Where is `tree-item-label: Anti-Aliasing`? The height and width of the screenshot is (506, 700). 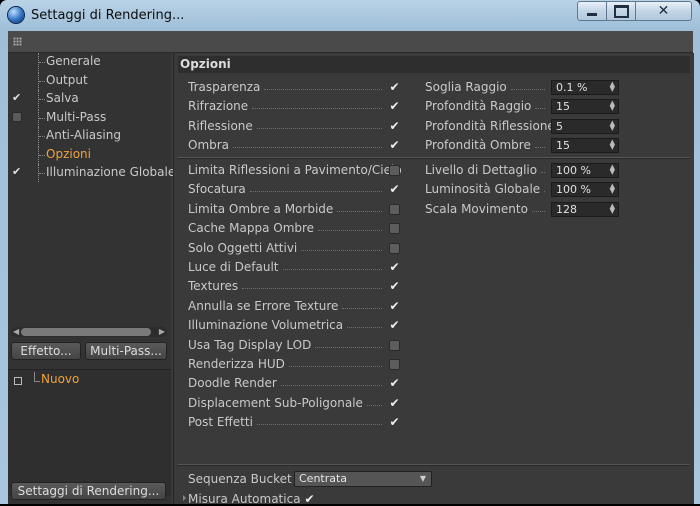
tree-item-label: Anti-Aliasing is located at coordinates (83, 135).